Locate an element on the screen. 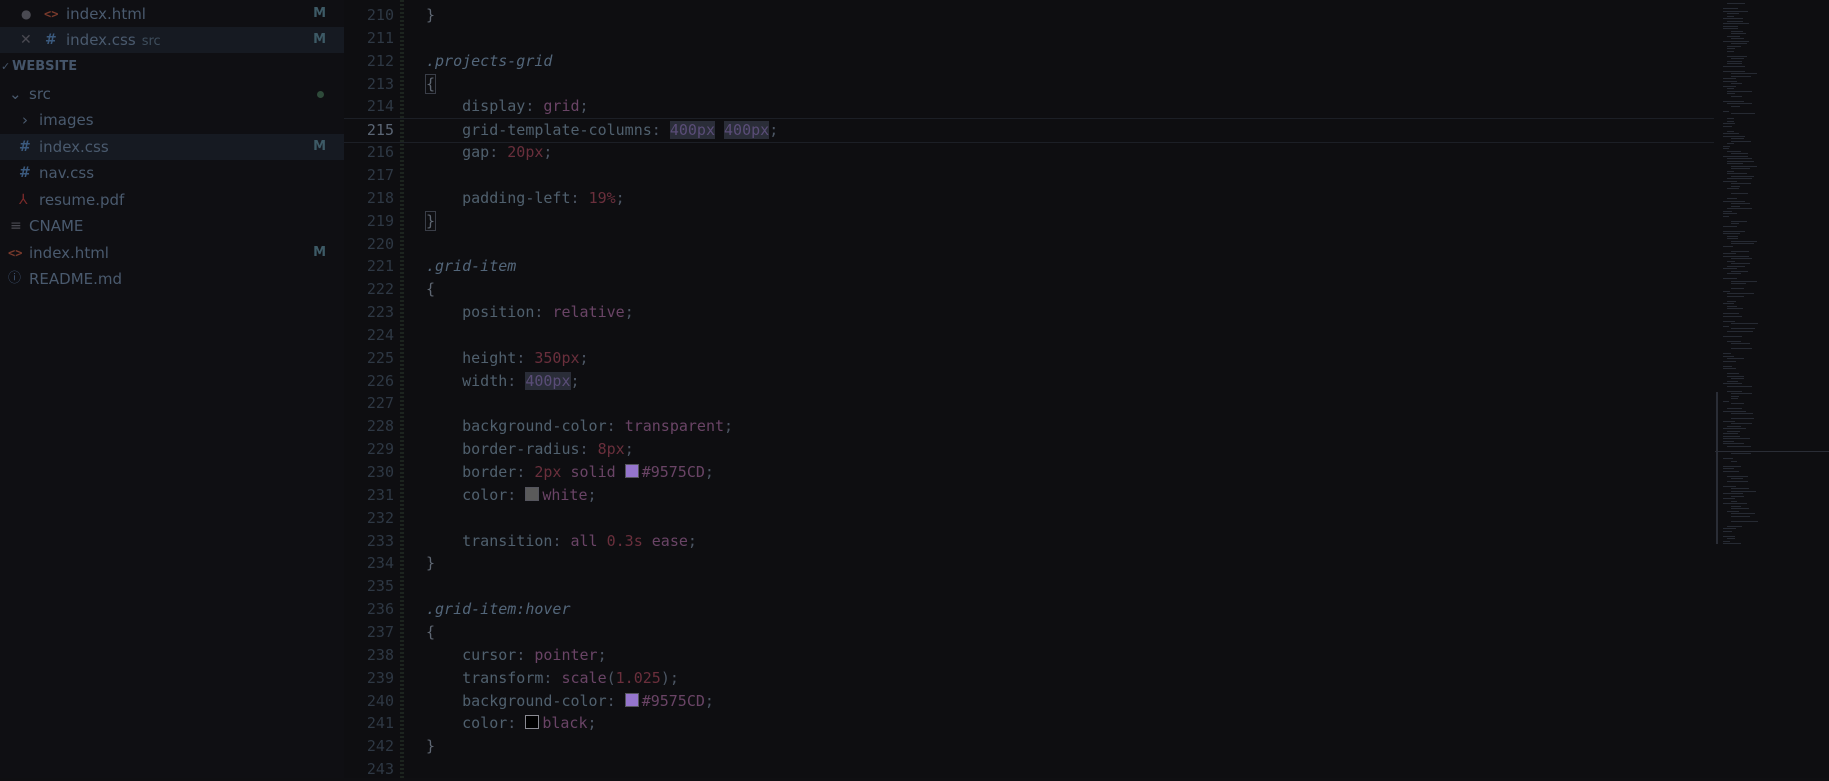  code-line: 216 gap: 20px; is located at coordinates (1029, 152).